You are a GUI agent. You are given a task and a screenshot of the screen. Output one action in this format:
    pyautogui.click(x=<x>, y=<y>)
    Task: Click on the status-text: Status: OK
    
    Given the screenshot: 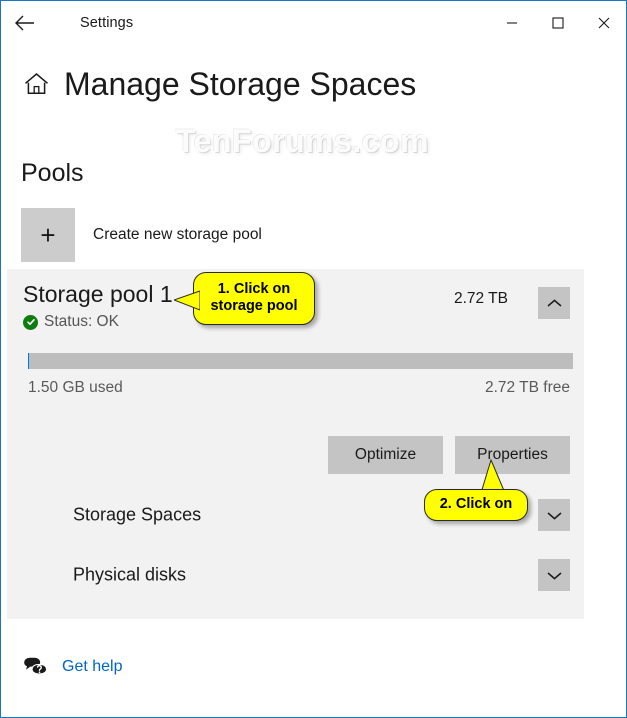 What is the action you would take?
    pyautogui.click(x=81, y=322)
    